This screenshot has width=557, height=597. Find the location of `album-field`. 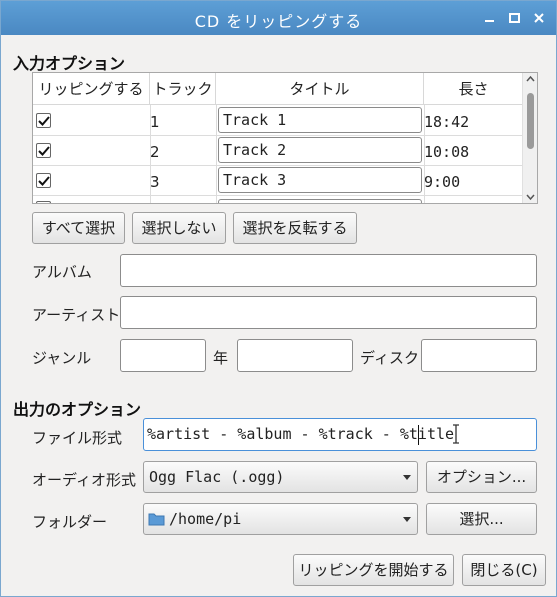

album-field is located at coordinates (328, 270).